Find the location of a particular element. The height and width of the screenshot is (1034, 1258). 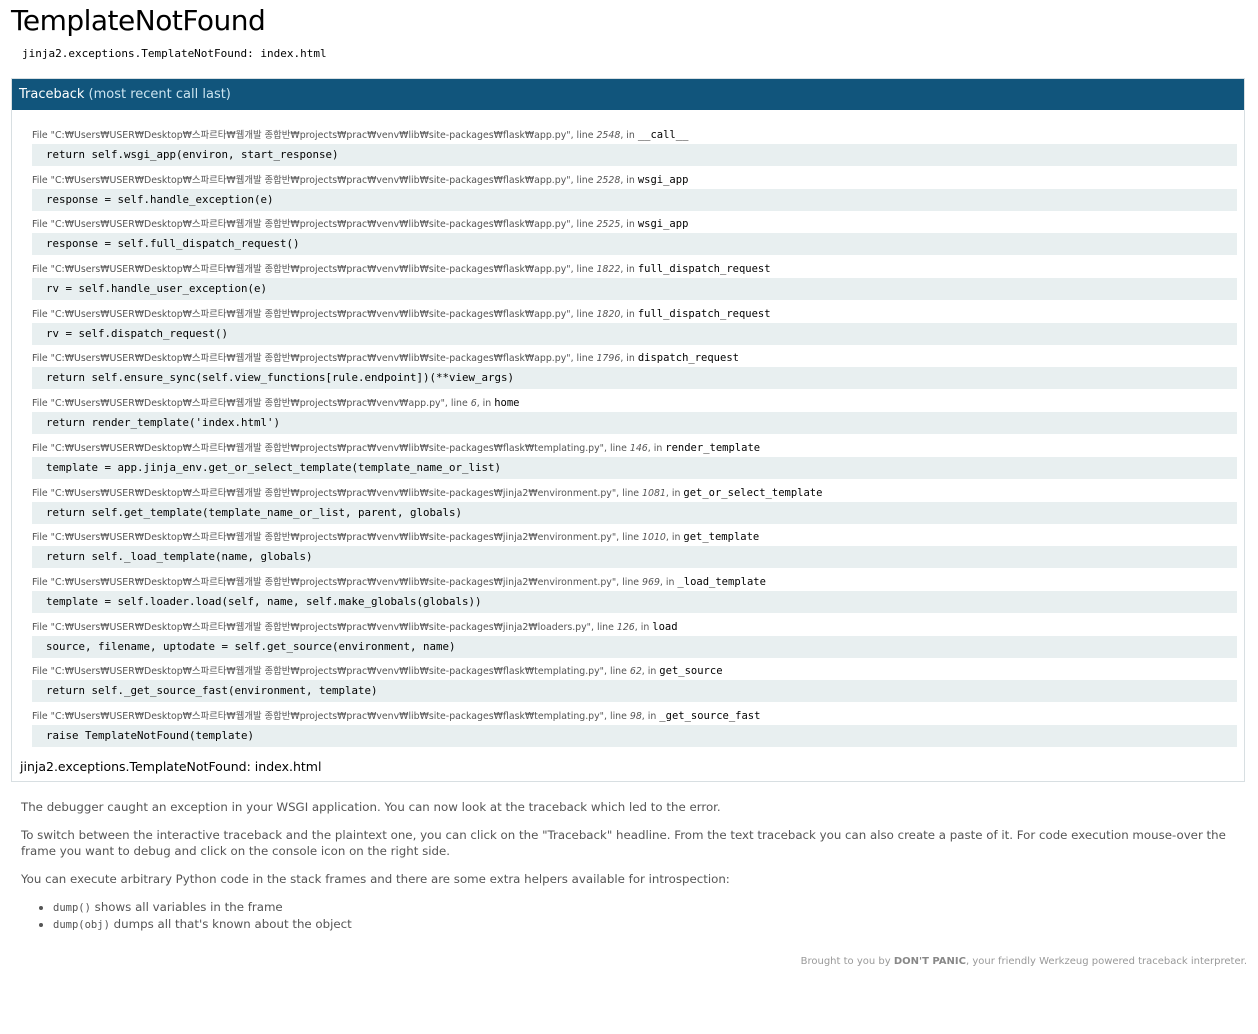

traceback-headline-note: (most recent call last) is located at coordinates (159, 94).